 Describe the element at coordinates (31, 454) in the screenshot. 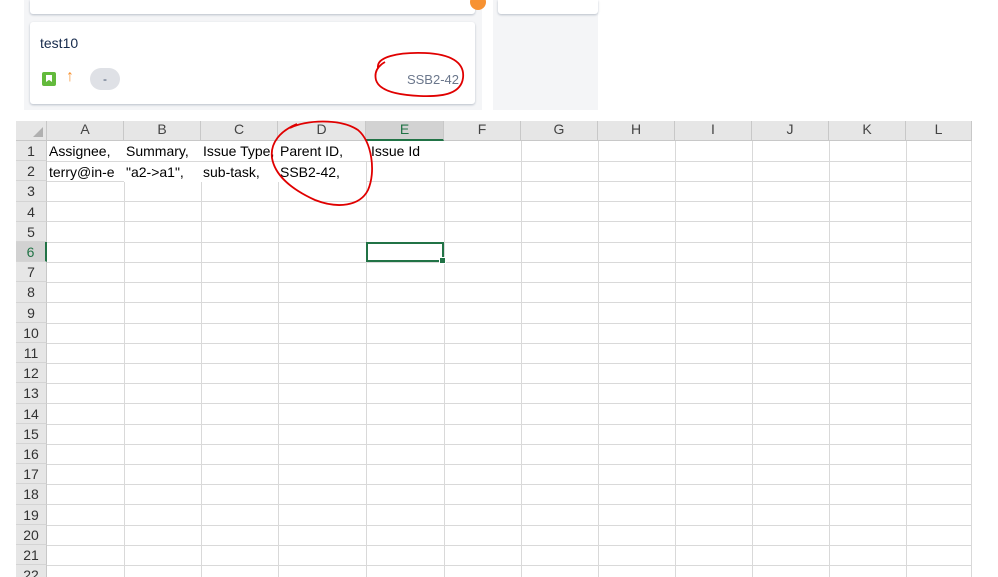

I see `row-header-16: 16` at that location.